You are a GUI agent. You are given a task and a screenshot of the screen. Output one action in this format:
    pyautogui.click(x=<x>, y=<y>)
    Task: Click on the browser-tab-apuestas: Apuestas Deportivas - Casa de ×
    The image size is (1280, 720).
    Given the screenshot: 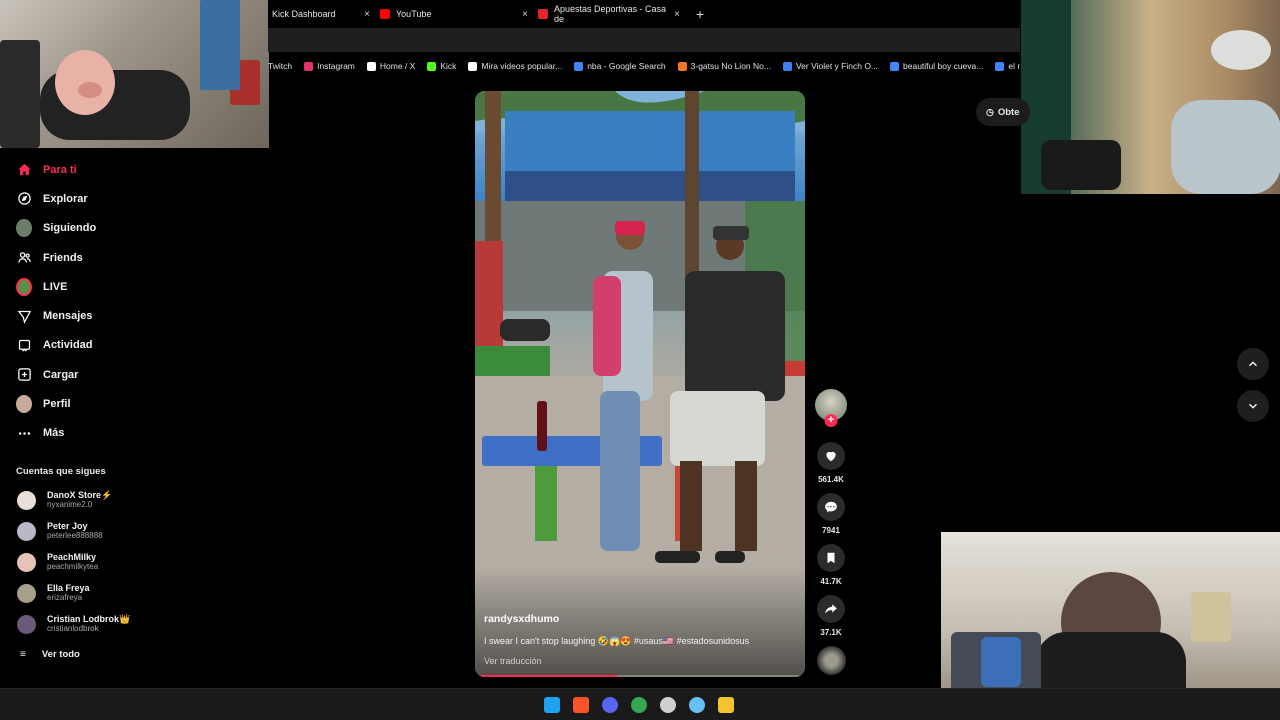 What is the action you would take?
    pyautogui.click(x=610, y=14)
    